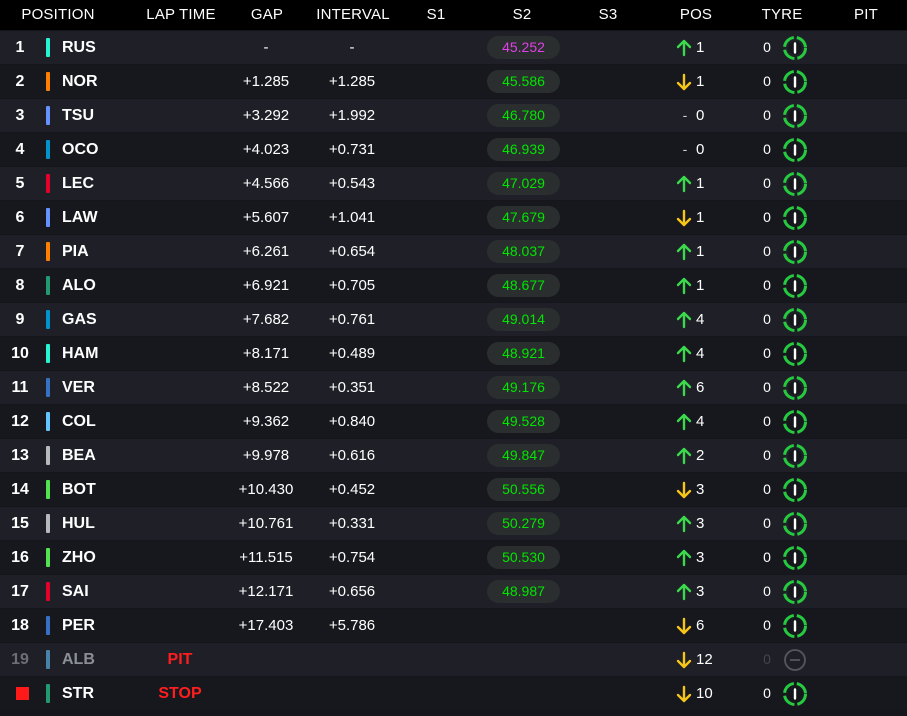  What do you see at coordinates (352, 217) in the screenshot?
I see `interval-value: +1.041` at bounding box center [352, 217].